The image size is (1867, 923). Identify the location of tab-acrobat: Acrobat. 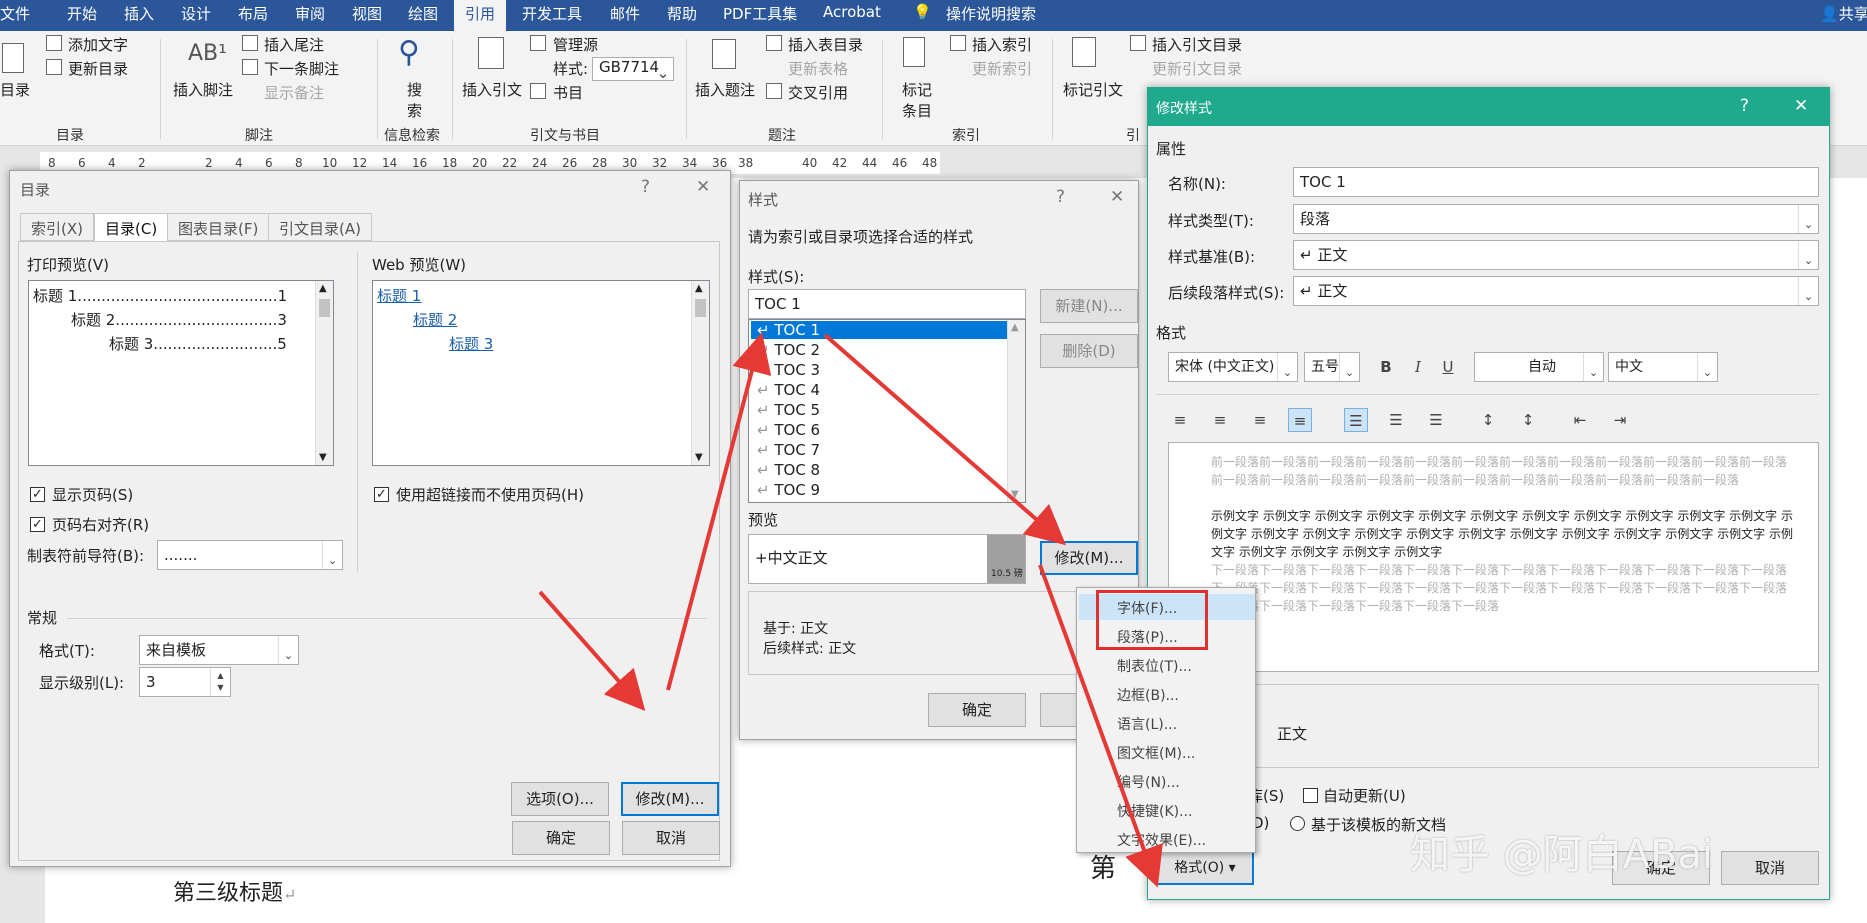
(852, 12).